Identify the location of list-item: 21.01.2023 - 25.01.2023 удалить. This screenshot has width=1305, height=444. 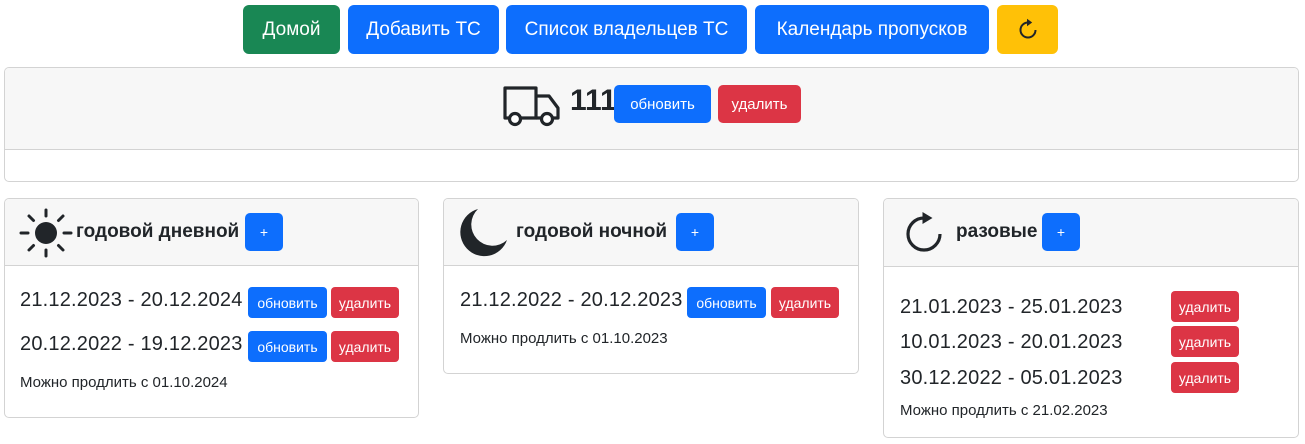
(1091, 307).